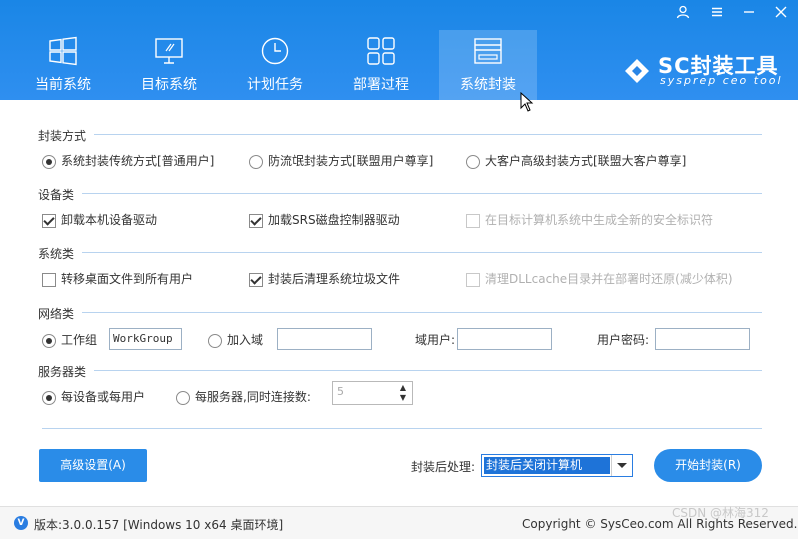  I want to click on checkbox-new-sid: 在目标计算机系统中生成全新的安全标识符, so click(589, 220).